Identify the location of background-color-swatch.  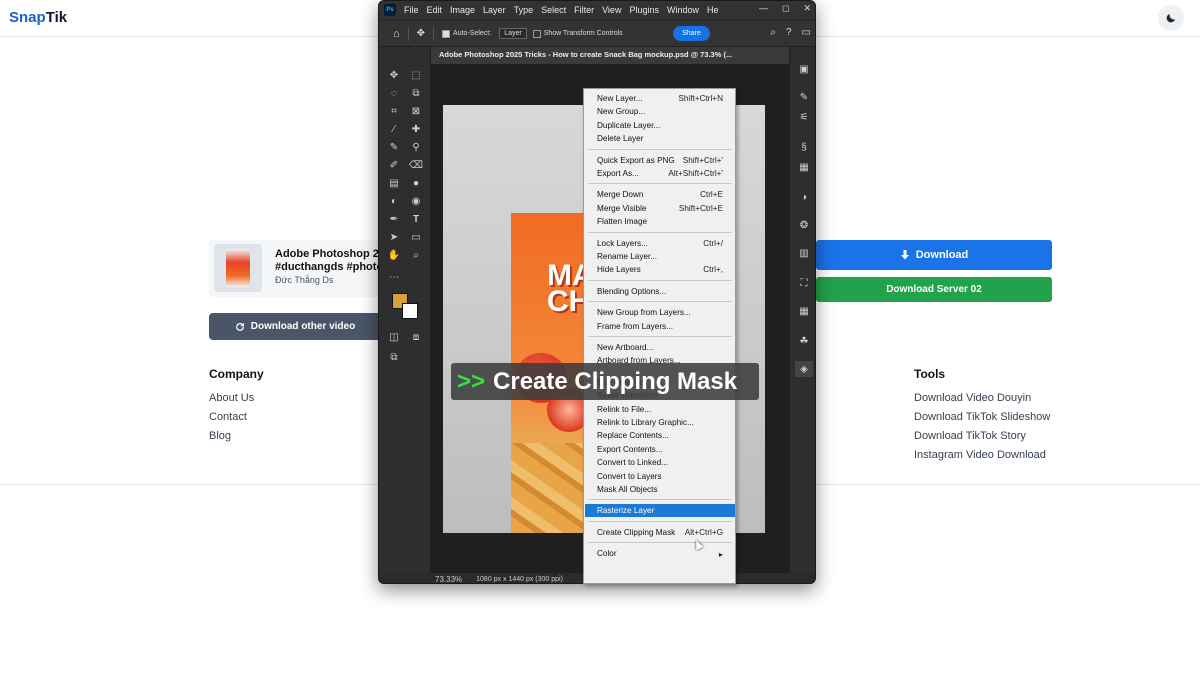
(410, 311).